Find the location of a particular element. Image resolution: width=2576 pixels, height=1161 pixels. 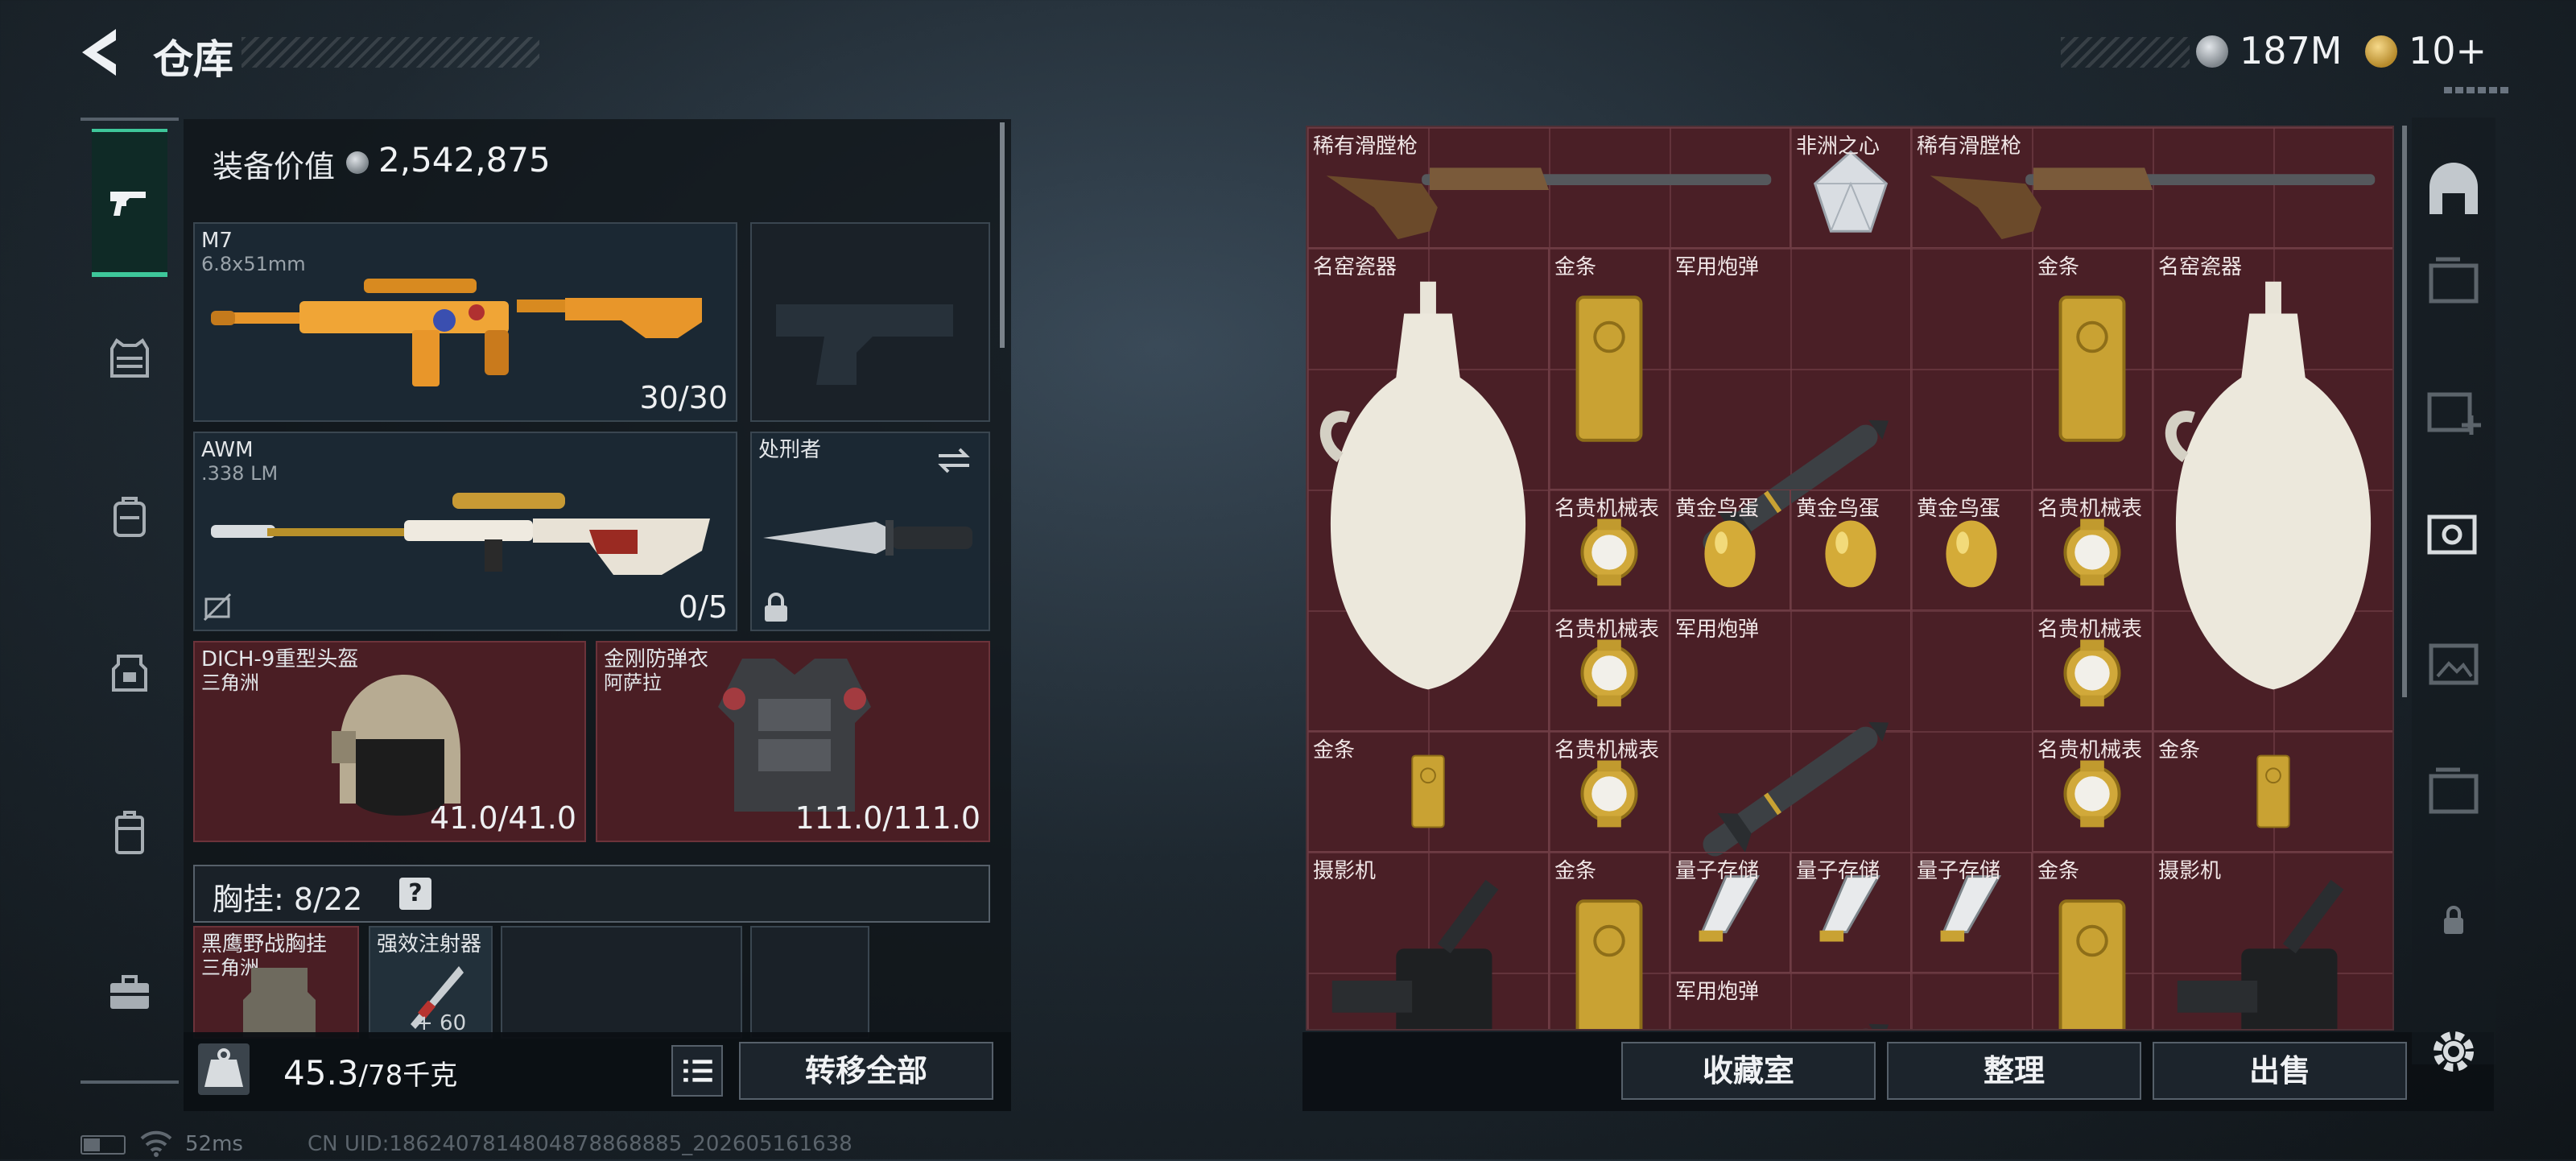

nav-toolbox-tab is located at coordinates (129, 993).